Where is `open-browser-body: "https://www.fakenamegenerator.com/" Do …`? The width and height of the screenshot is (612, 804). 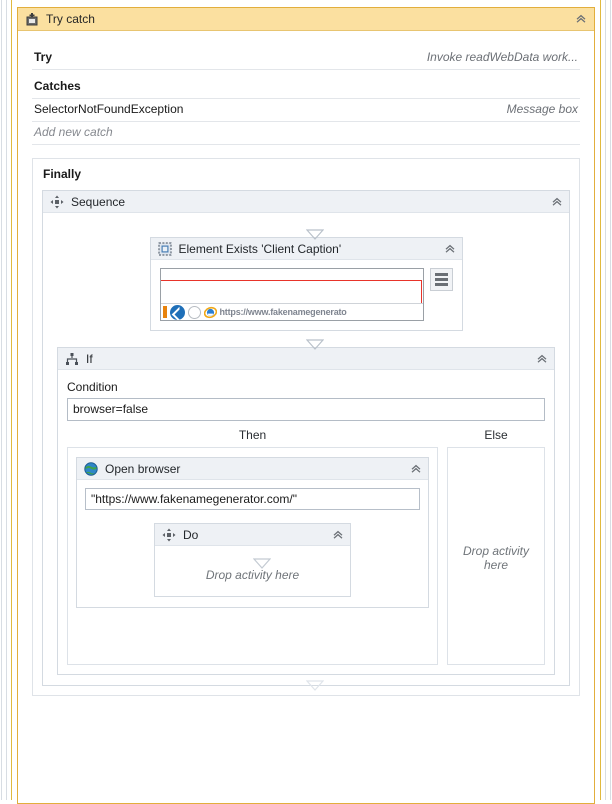 open-browser-body: "https://www.fakenamegenerator.com/" Do … is located at coordinates (252, 543).